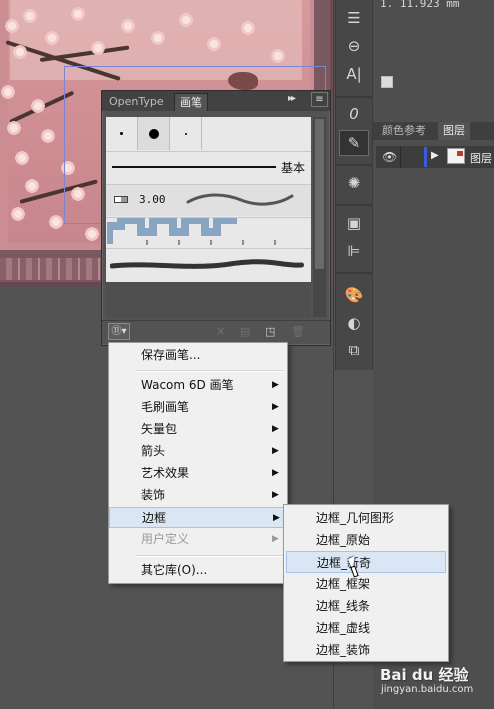 This screenshot has height=709, width=494. I want to click on basic-brush-label: 基本, so click(293, 168).